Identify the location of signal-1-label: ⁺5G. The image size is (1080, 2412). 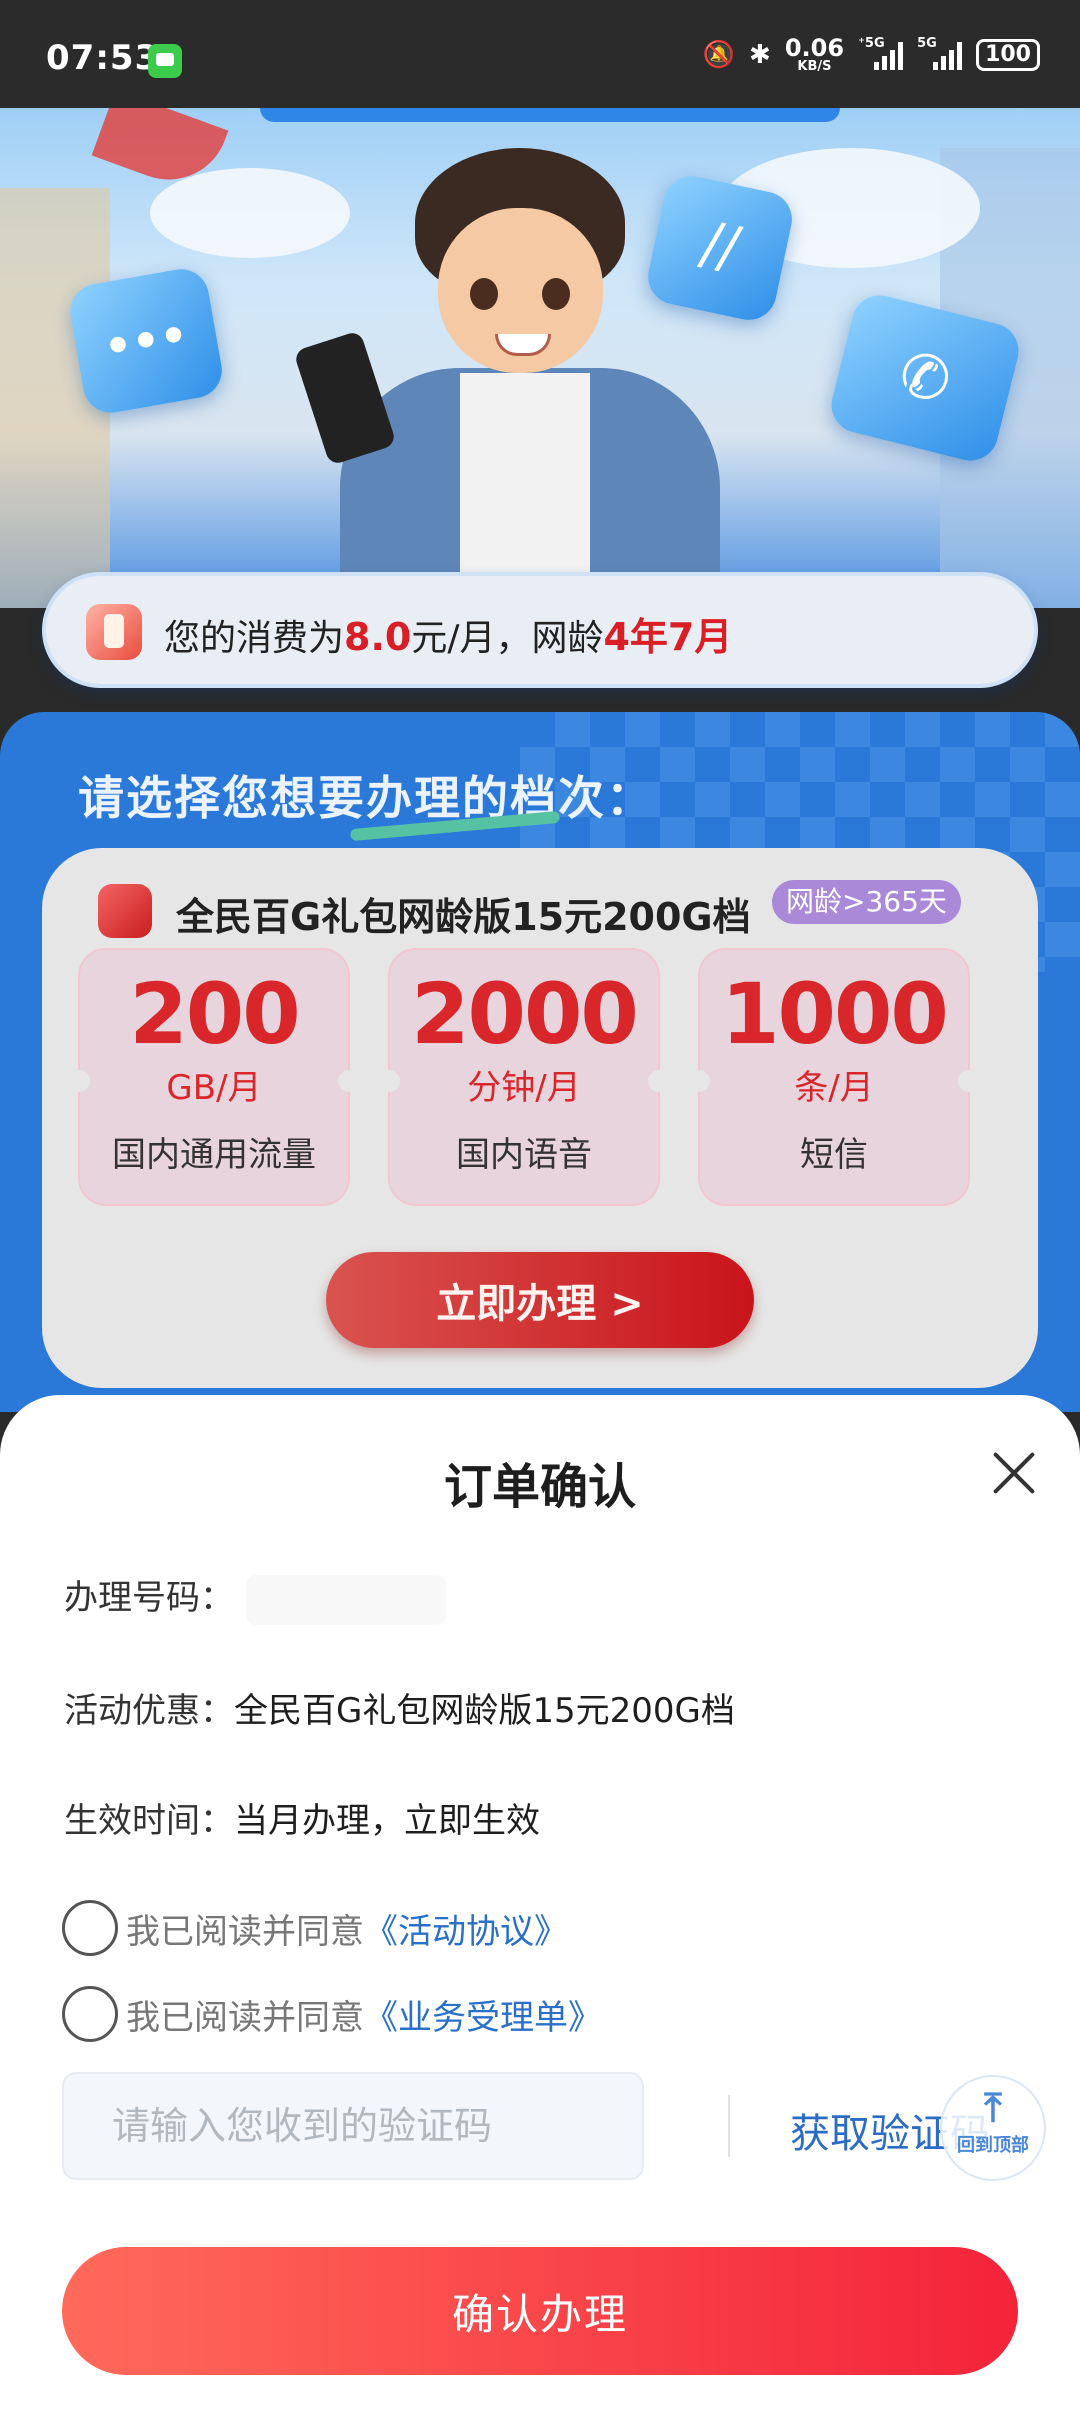
(871, 43).